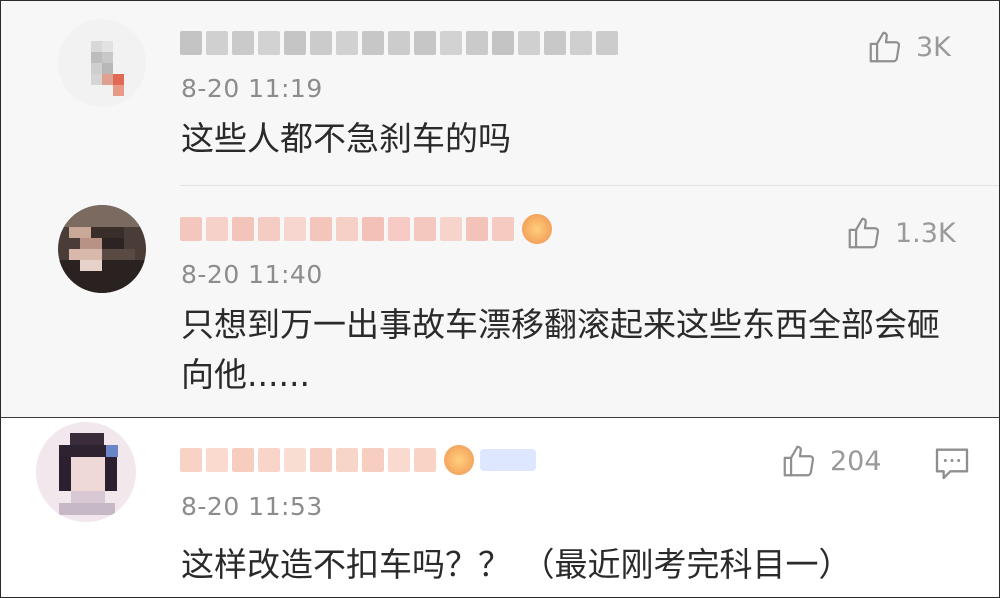 Image resolution: width=1000 pixels, height=598 pixels. Describe the element at coordinates (252, 88) in the screenshot. I see `comment-timestamp: 8-20 11:19` at that location.